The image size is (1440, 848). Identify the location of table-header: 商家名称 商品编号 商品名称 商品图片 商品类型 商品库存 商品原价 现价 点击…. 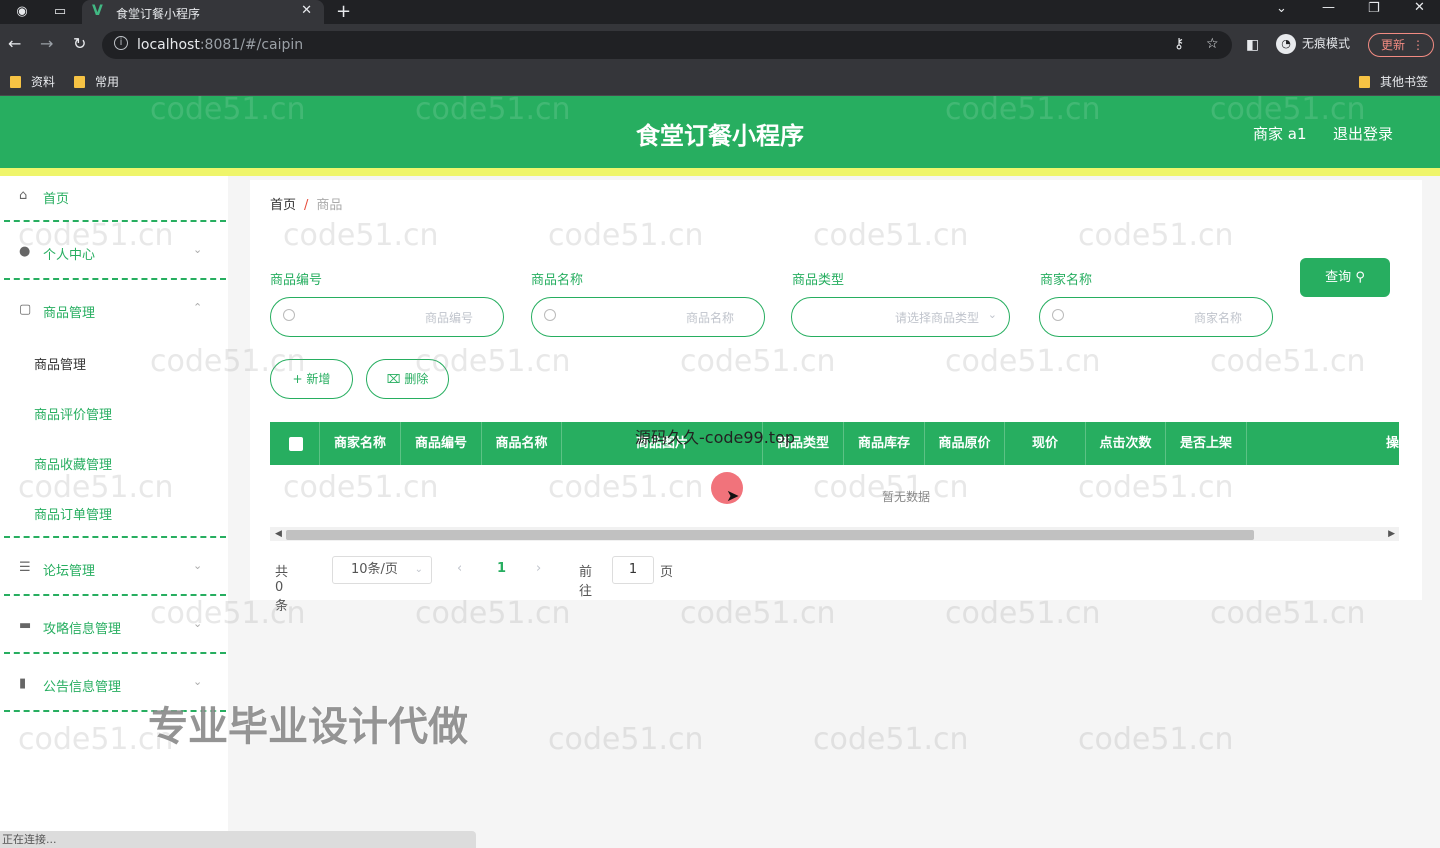
(834, 443).